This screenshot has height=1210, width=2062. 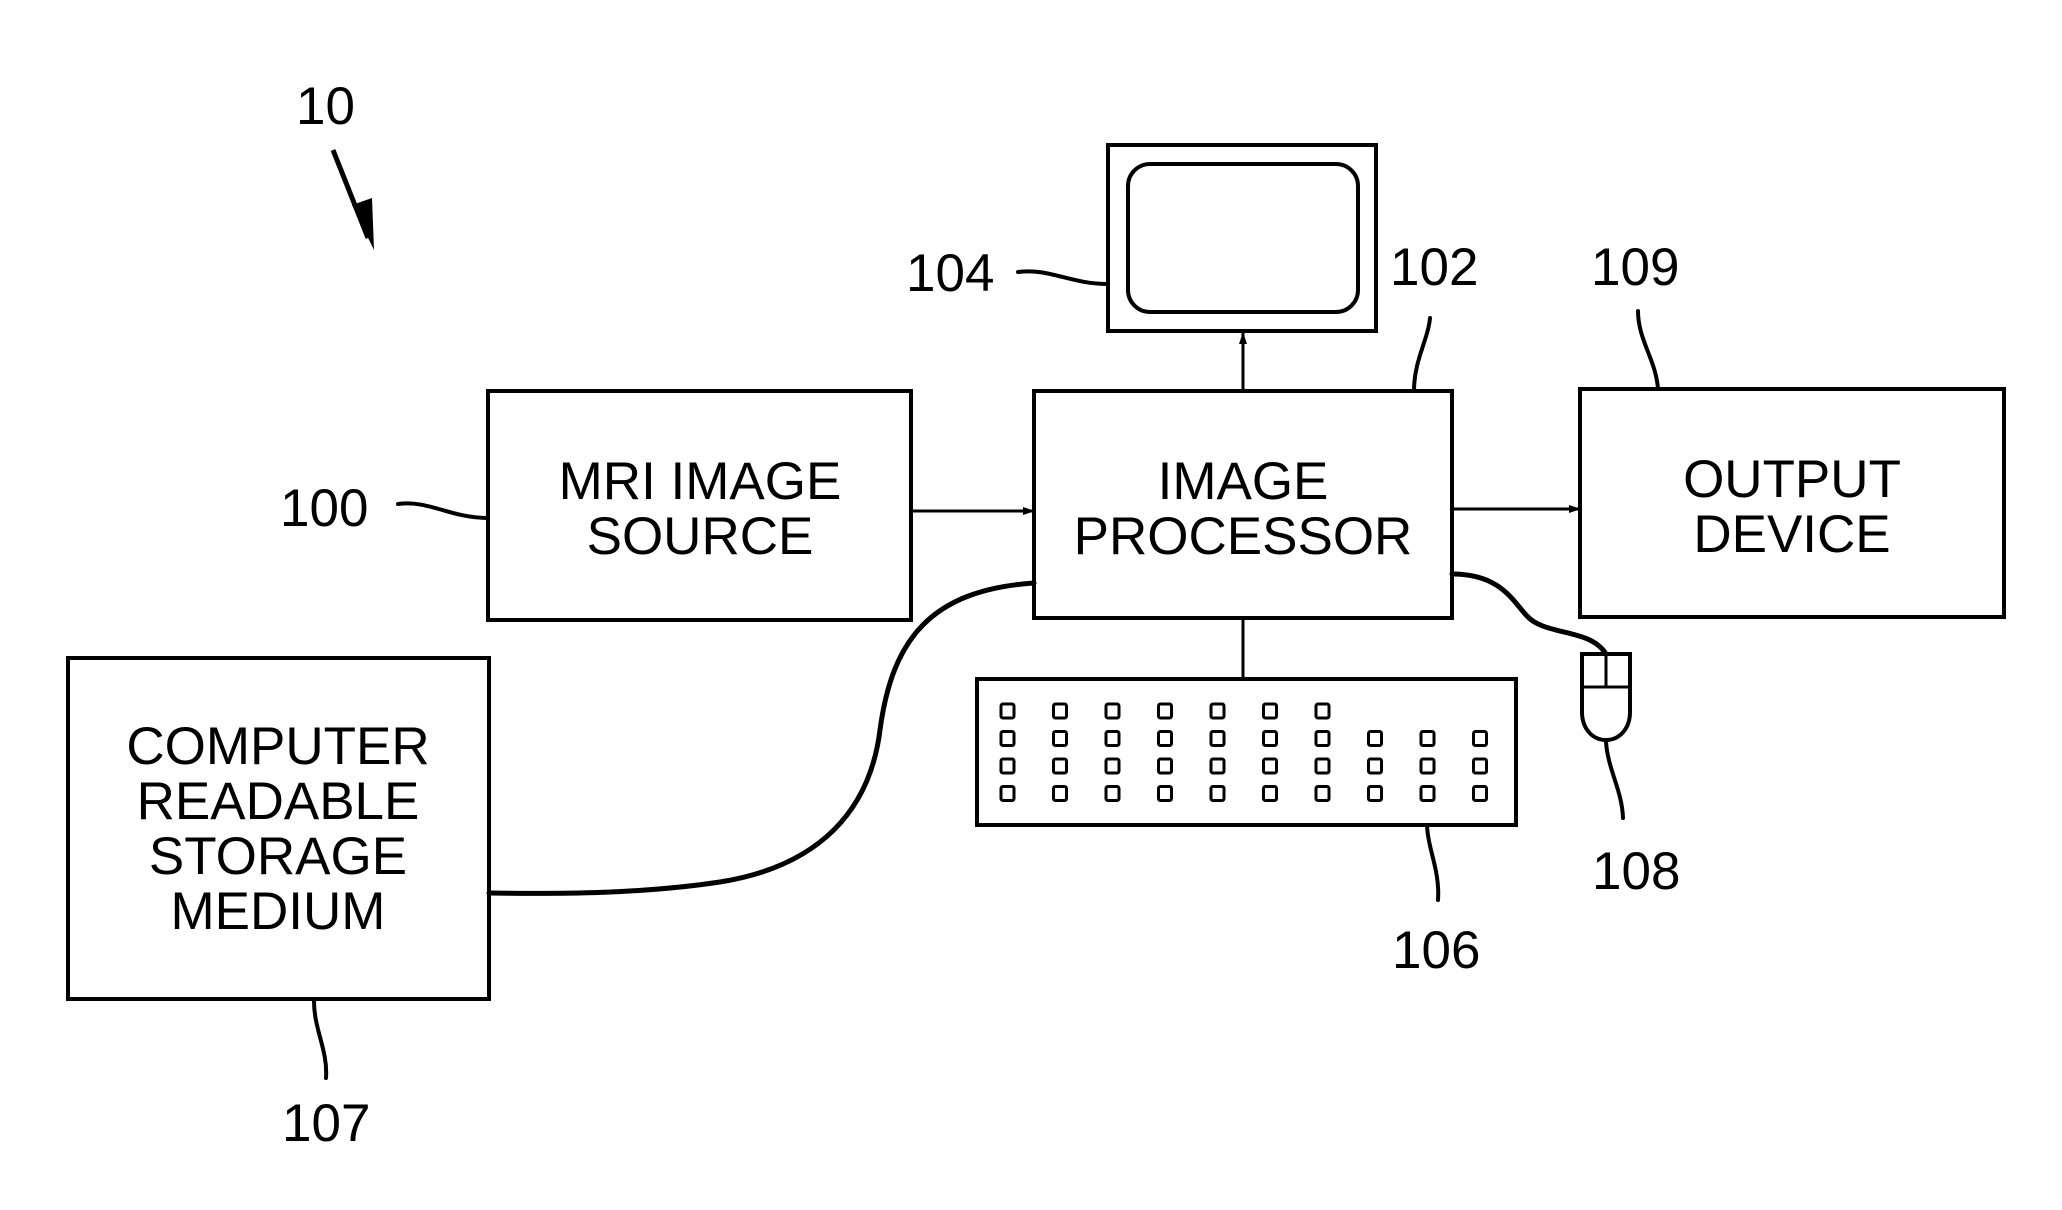 What do you see at coordinates (1063, 277) in the screenshot?
I see `monitor-leader-line` at bounding box center [1063, 277].